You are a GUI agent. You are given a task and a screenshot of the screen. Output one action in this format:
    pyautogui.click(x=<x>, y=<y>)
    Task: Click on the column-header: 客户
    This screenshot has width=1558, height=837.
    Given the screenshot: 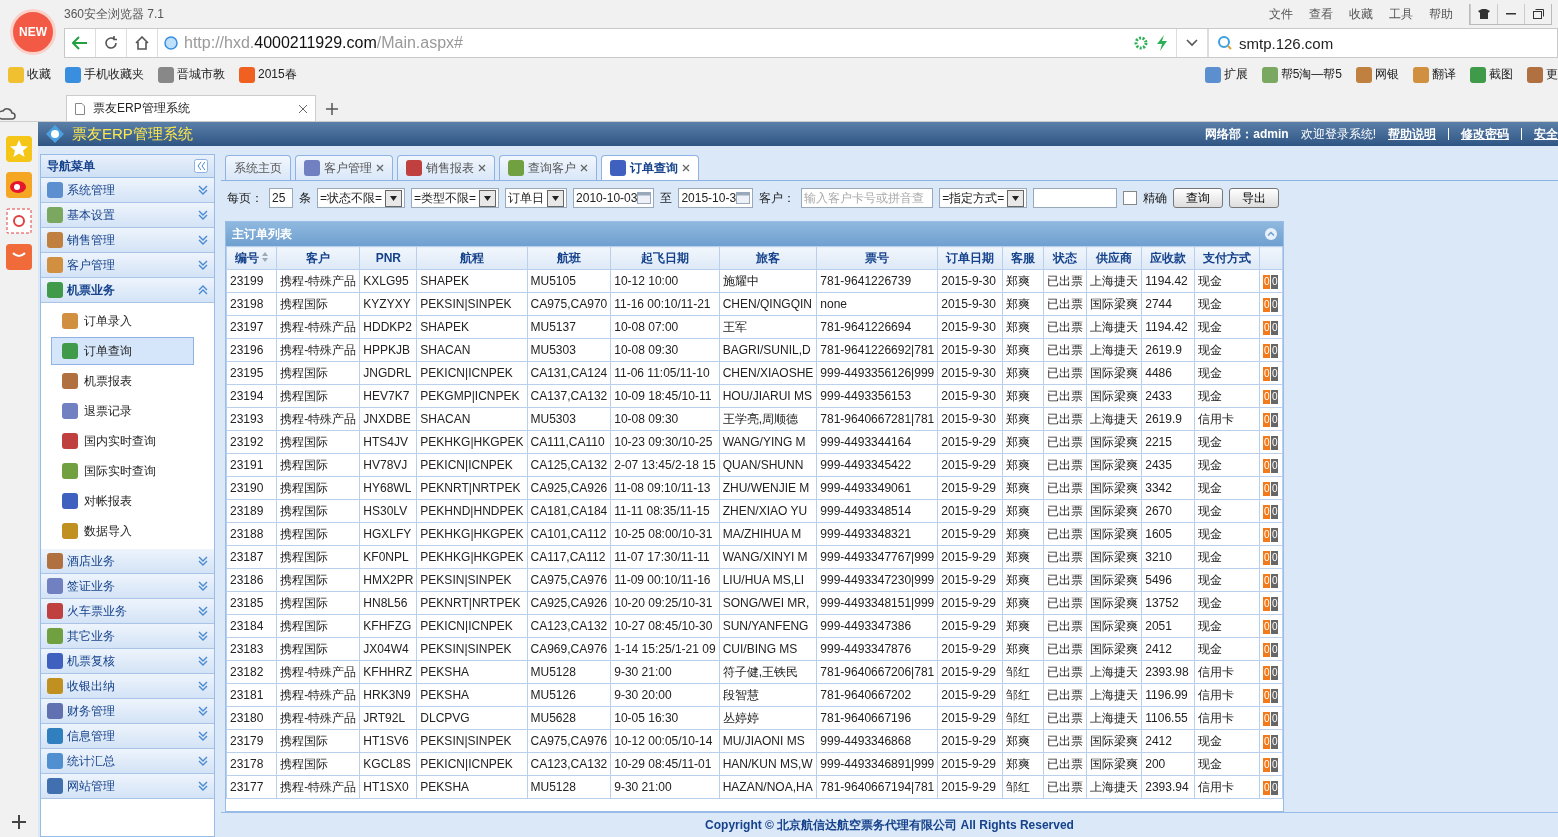 What is the action you would take?
    pyautogui.click(x=318, y=258)
    